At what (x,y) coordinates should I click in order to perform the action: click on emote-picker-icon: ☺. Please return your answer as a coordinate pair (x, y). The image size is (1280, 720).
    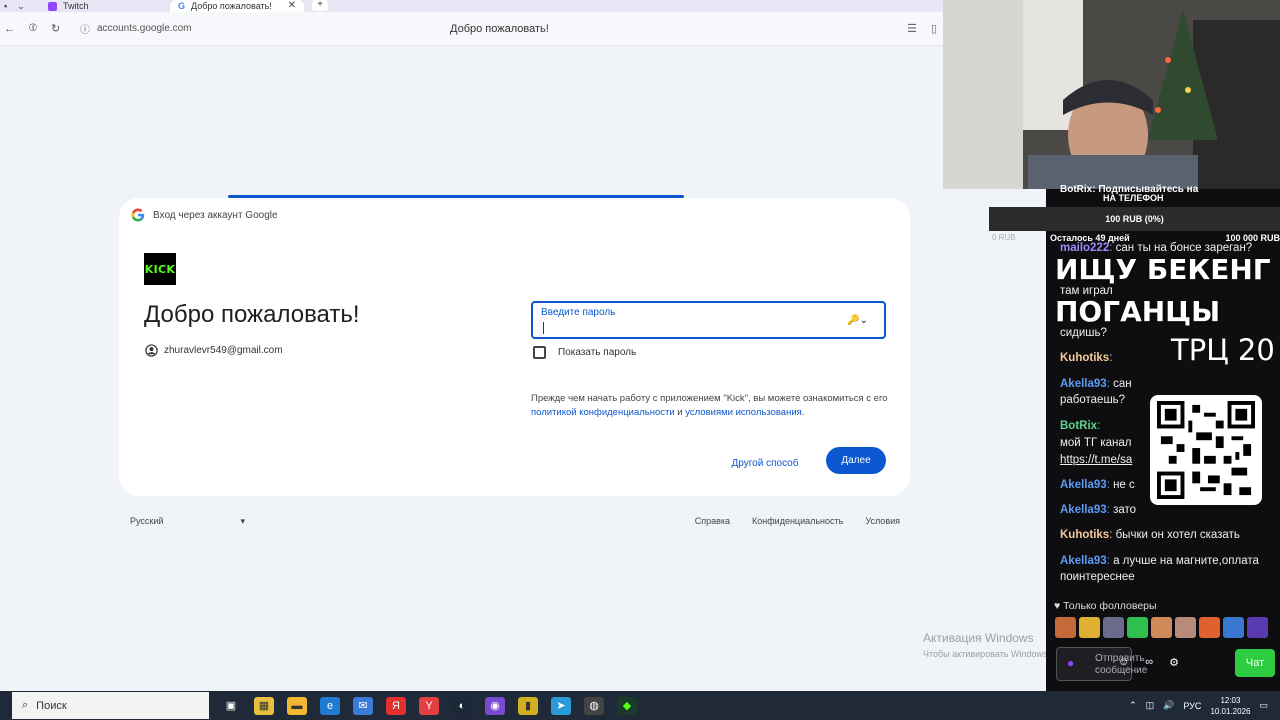
    Looking at the image, I should click on (1123, 662).